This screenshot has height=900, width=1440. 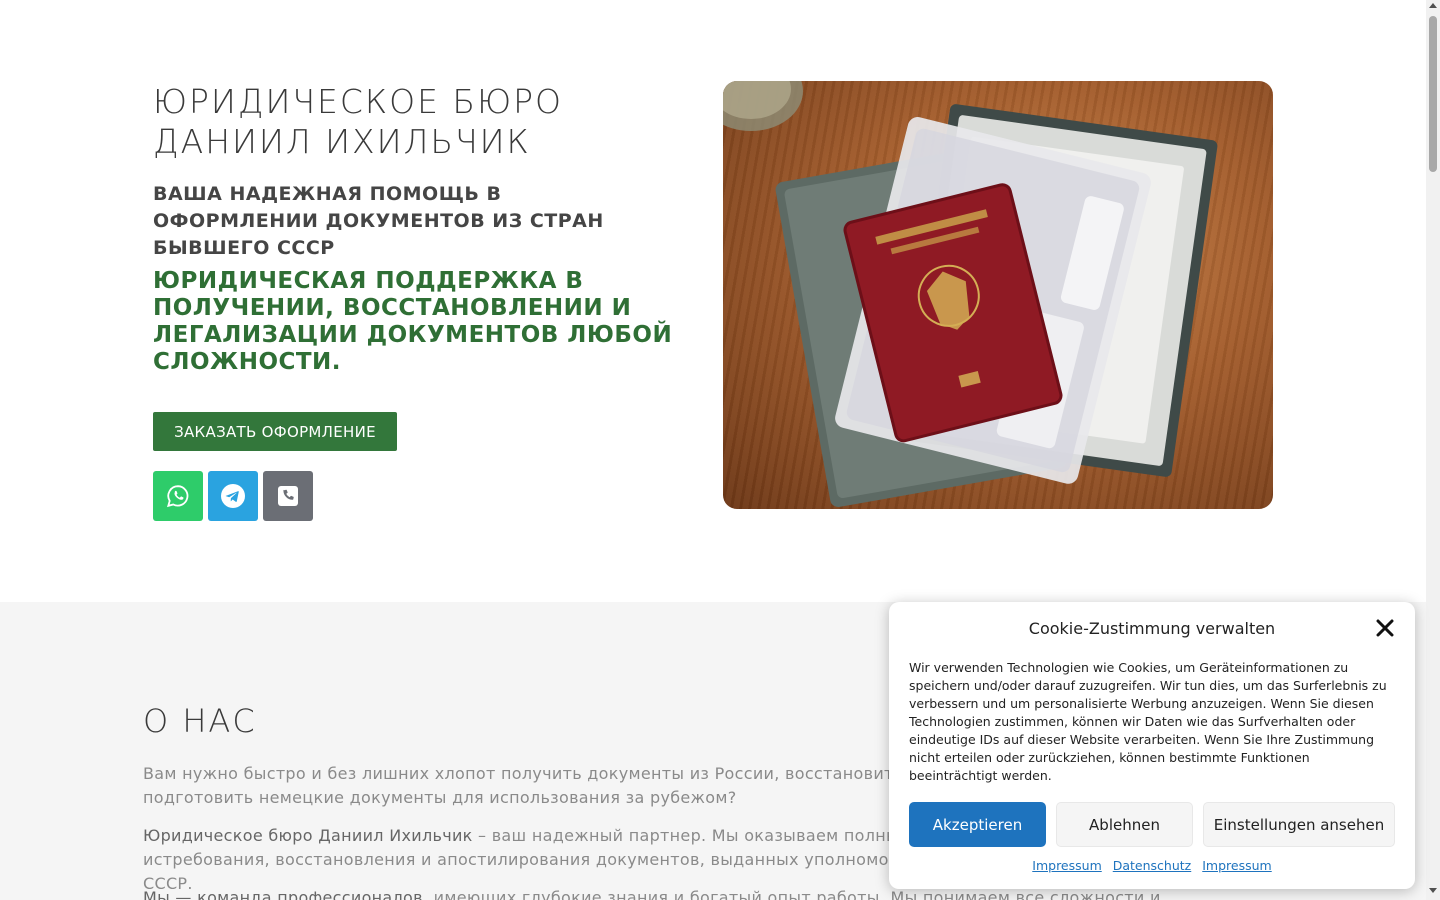 I want to click on view-preferences-button: Einstellungen ansehen, so click(x=1299, y=824).